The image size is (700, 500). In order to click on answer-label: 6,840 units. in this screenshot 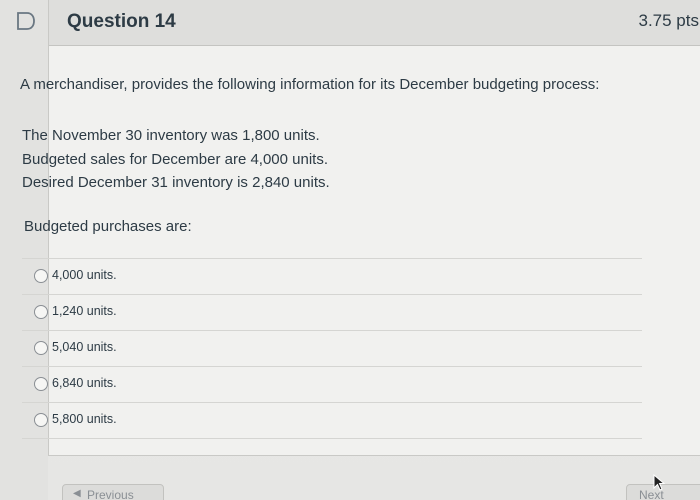, I will do `click(84, 383)`.